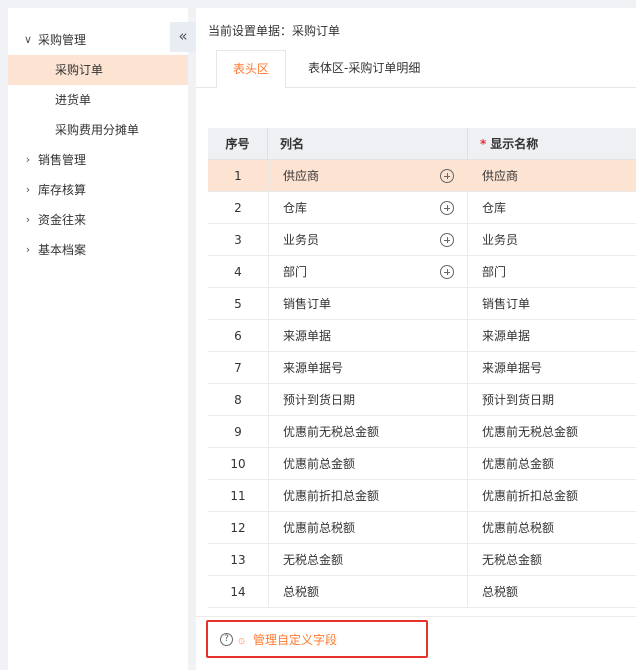 The image size is (636, 670). I want to click on manage-custom-fields-link: 管理自定义字段, so click(295, 640).